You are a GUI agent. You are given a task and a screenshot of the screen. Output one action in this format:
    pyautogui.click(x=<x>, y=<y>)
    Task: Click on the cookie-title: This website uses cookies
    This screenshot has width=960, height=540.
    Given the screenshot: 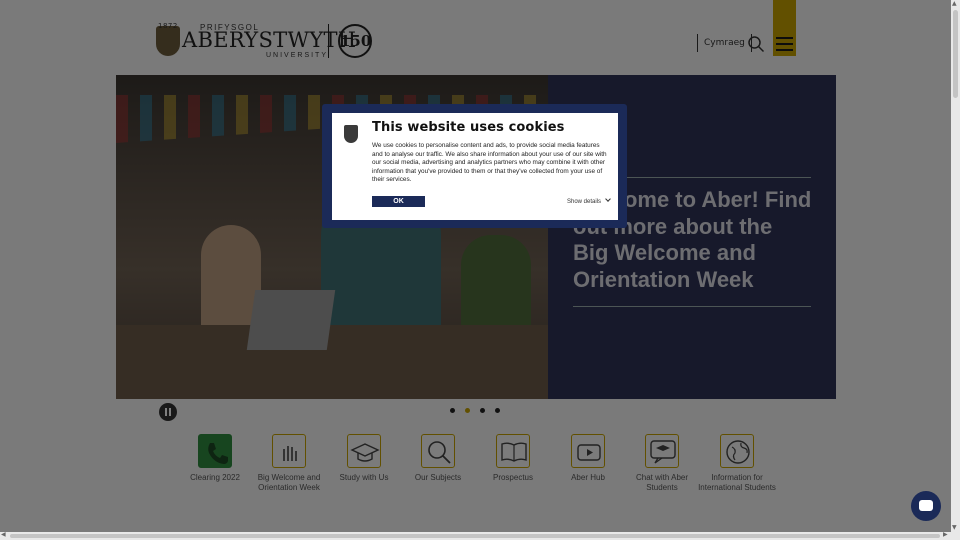 What is the action you would take?
    pyautogui.click(x=468, y=127)
    